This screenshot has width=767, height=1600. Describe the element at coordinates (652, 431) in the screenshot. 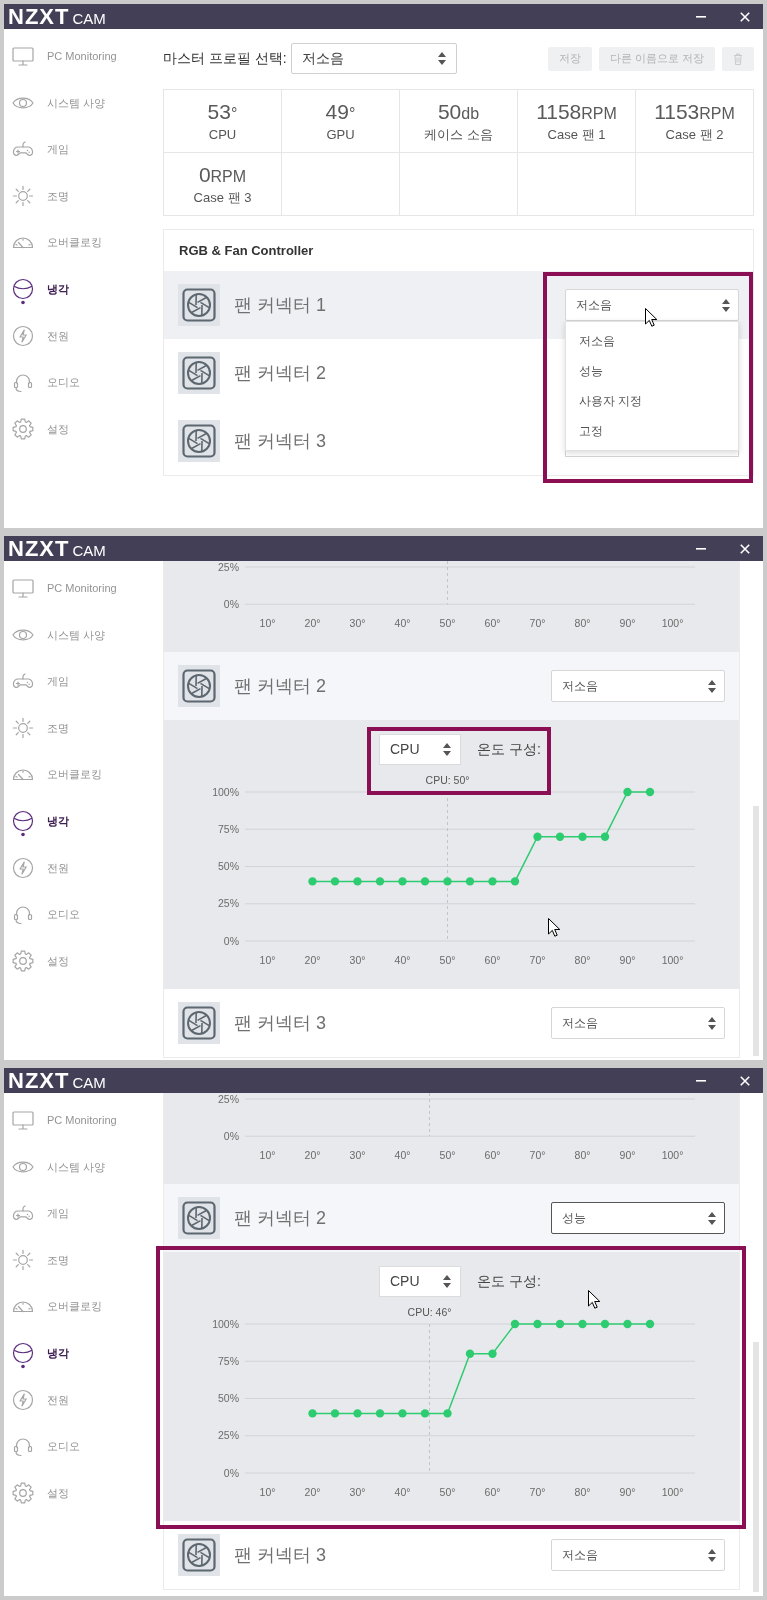

I see `menu-item: 고정` at that location.